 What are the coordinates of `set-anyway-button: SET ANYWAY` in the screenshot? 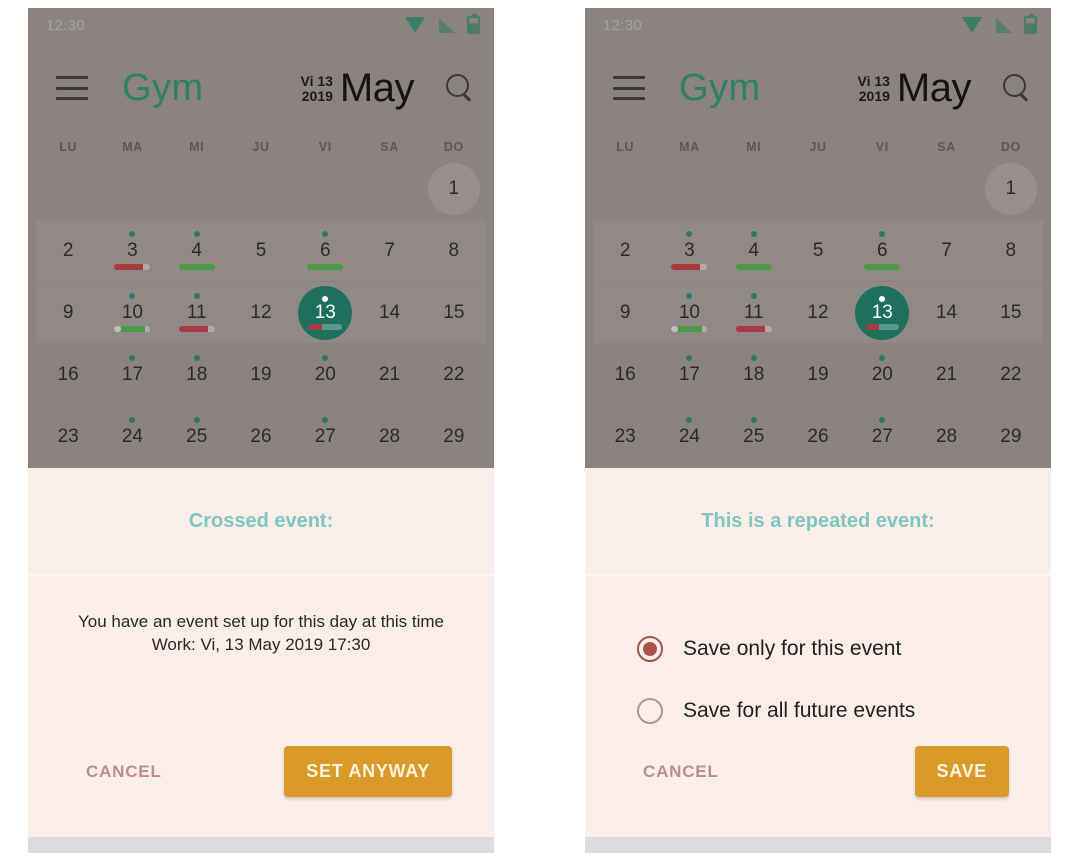 It's located at (368, 771).